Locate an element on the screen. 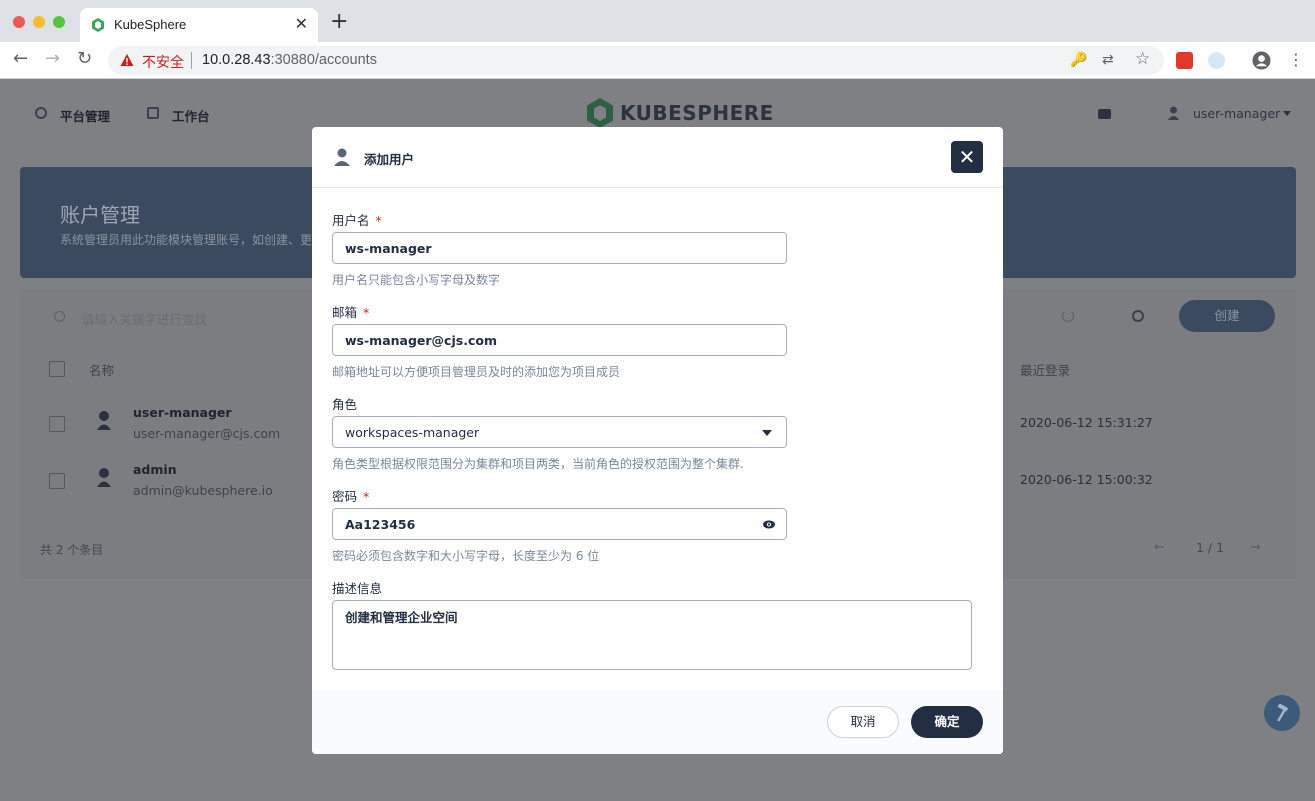 This screenshot has height=801, width=1315. platform-gear-icon is located at coordinates (41, 113).